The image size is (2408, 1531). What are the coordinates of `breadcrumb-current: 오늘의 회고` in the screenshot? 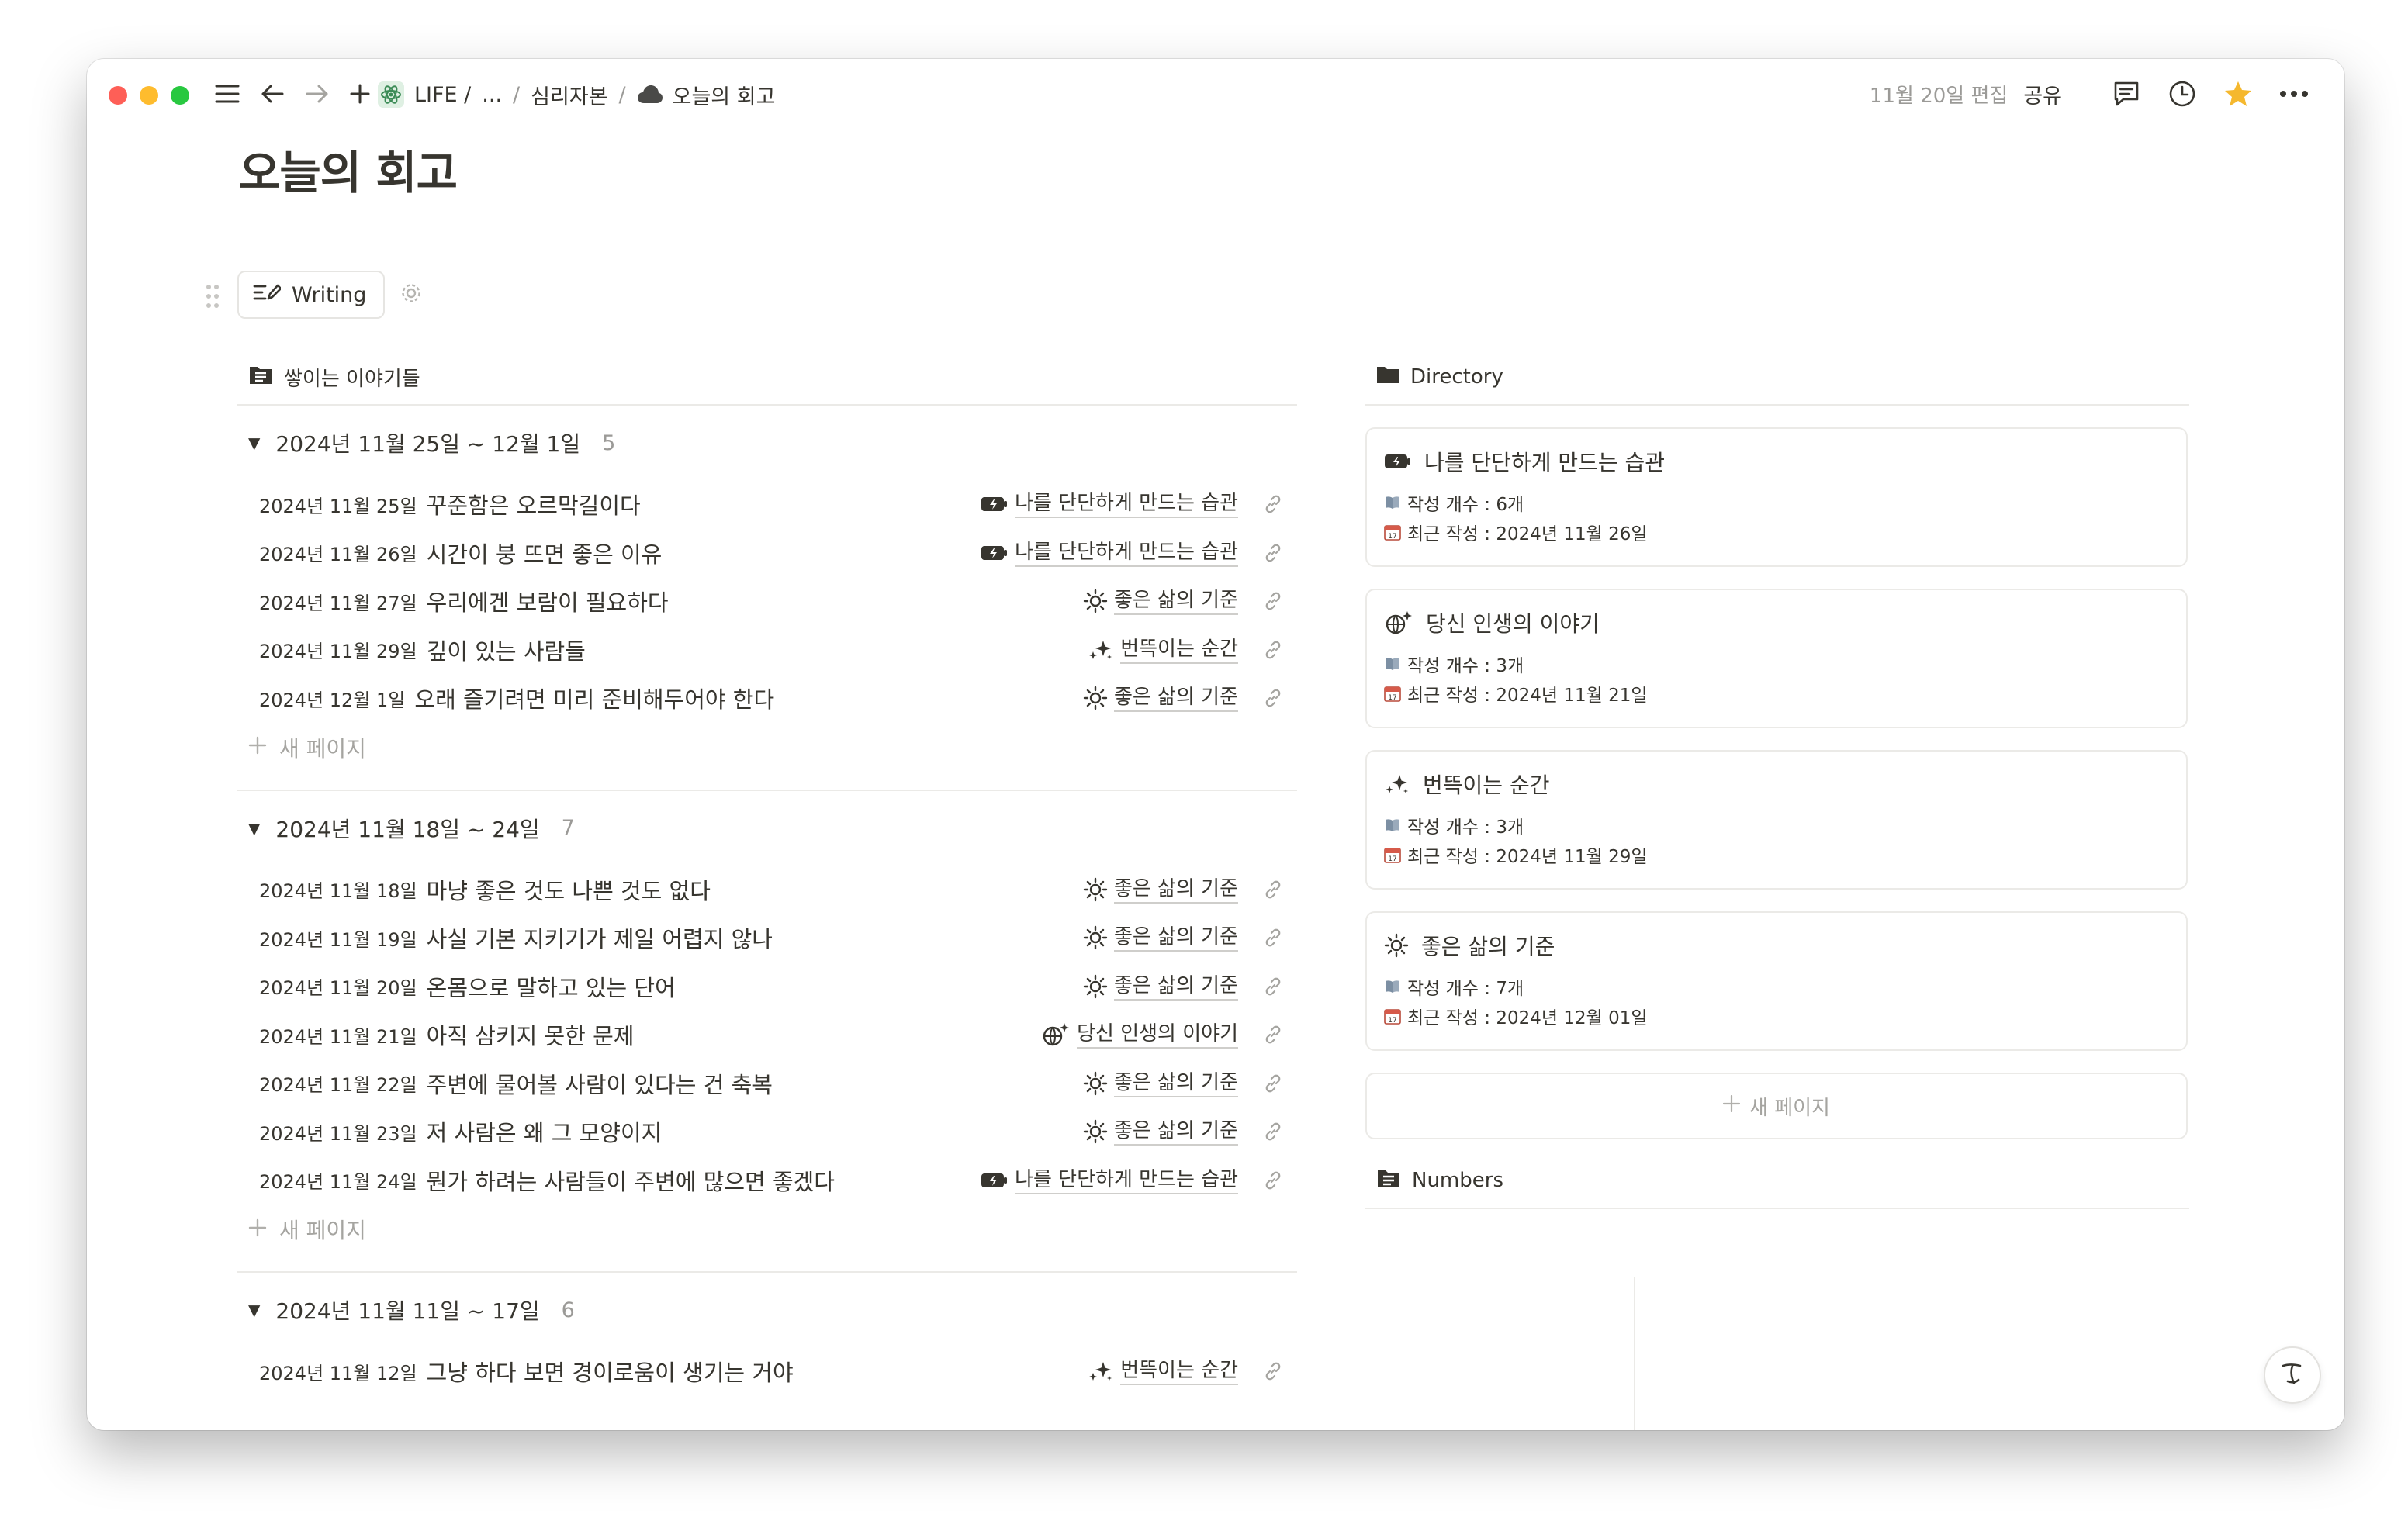 It's located at (724, 95).